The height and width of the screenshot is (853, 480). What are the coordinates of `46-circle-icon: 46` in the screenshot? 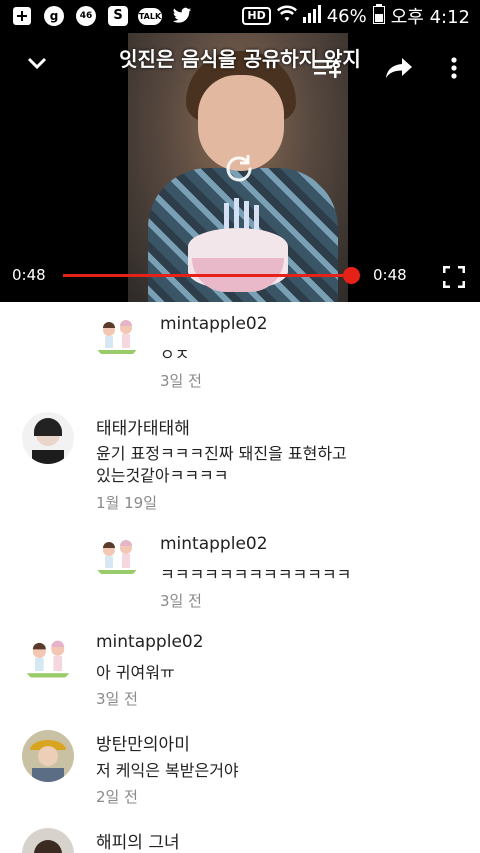 It's located at (86, 16).